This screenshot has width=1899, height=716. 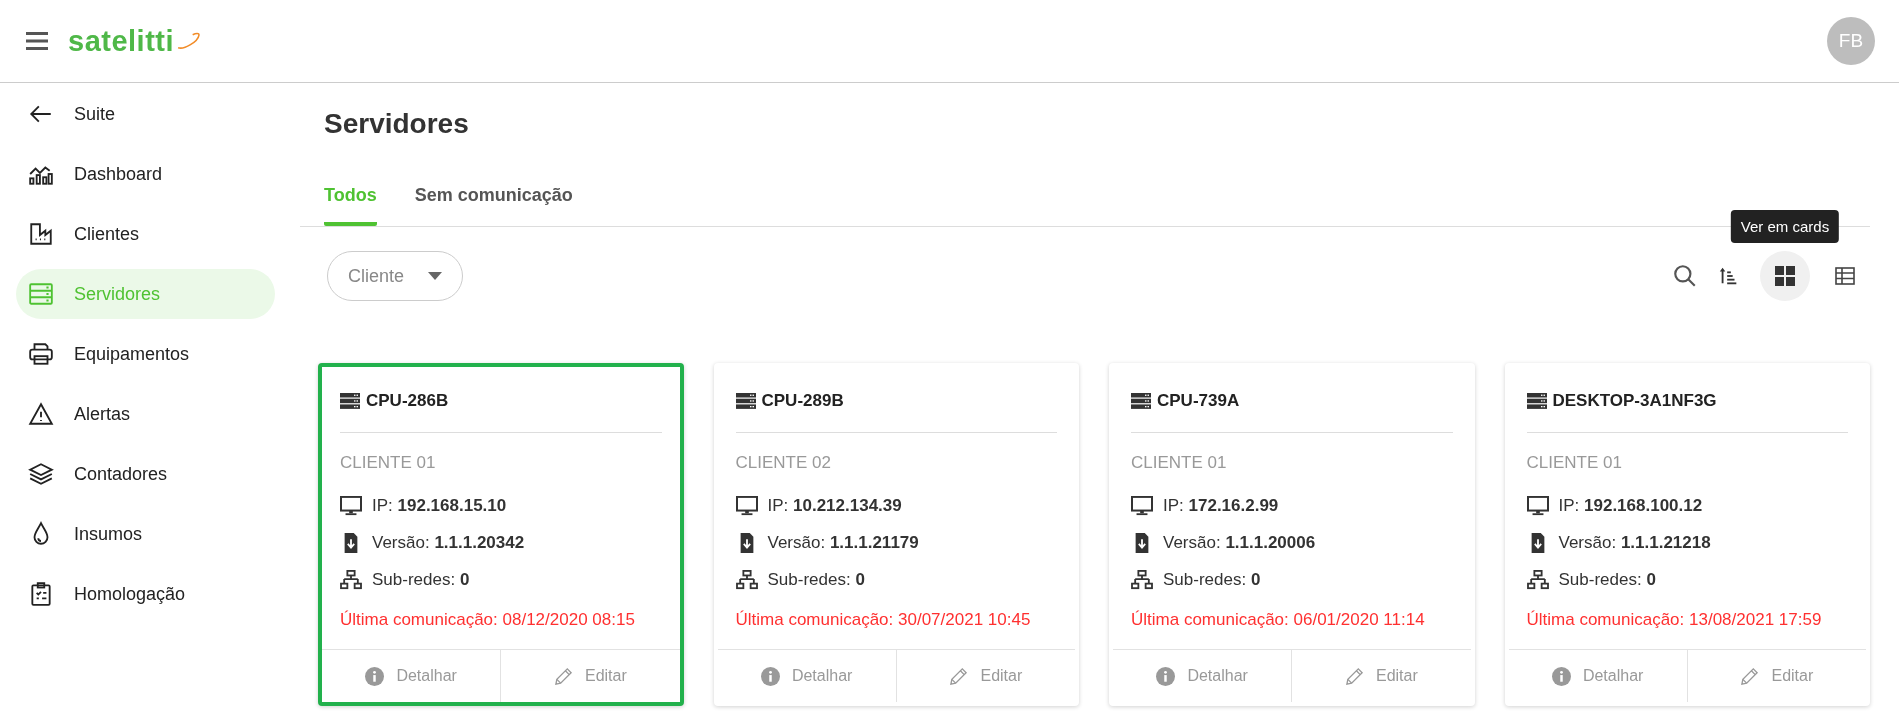 What do you see at coordinates (1221, 505) in the screenshot?
I see `info-text: IP: 172.16.2.99` at bounding box center [1221, 505].